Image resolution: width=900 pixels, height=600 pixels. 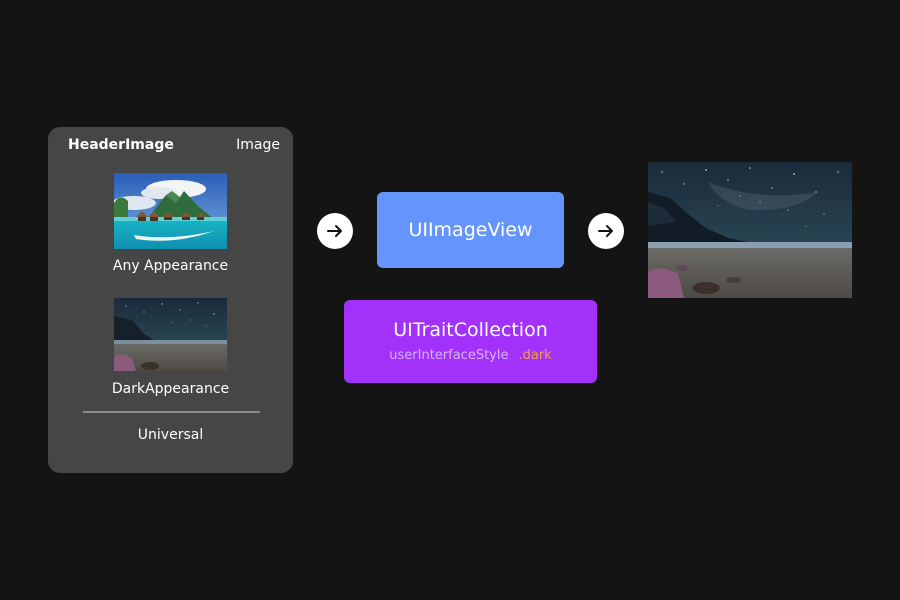 What do you see at coordinates (170, 211) in the screenshot?
I see `any-appearance-thumbnail` at bounding box center [170, 211].